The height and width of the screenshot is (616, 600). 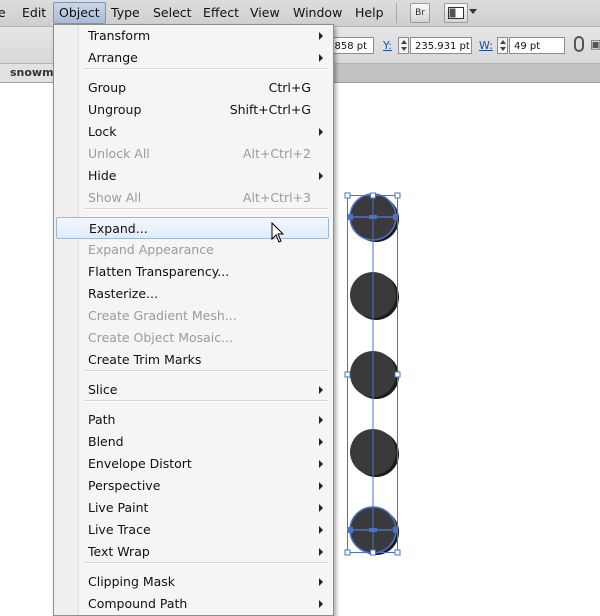 What do you see at coordinates (192, 582) in the screenshot?
I see `menu-item-clipping-mask: Clipping Mask` at bounding box center [192, 582].